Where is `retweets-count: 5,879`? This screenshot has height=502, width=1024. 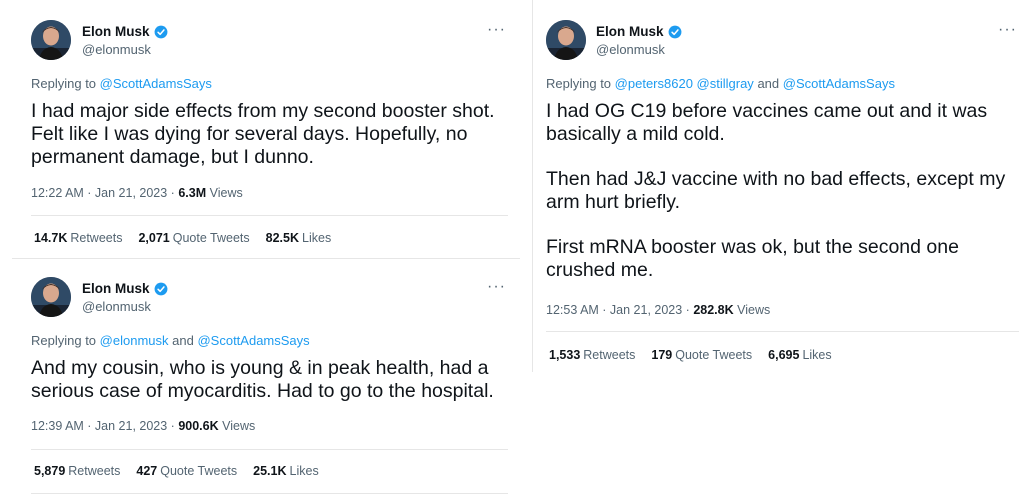 retweets-count: 5,879 is located at coordinates (50, 471).